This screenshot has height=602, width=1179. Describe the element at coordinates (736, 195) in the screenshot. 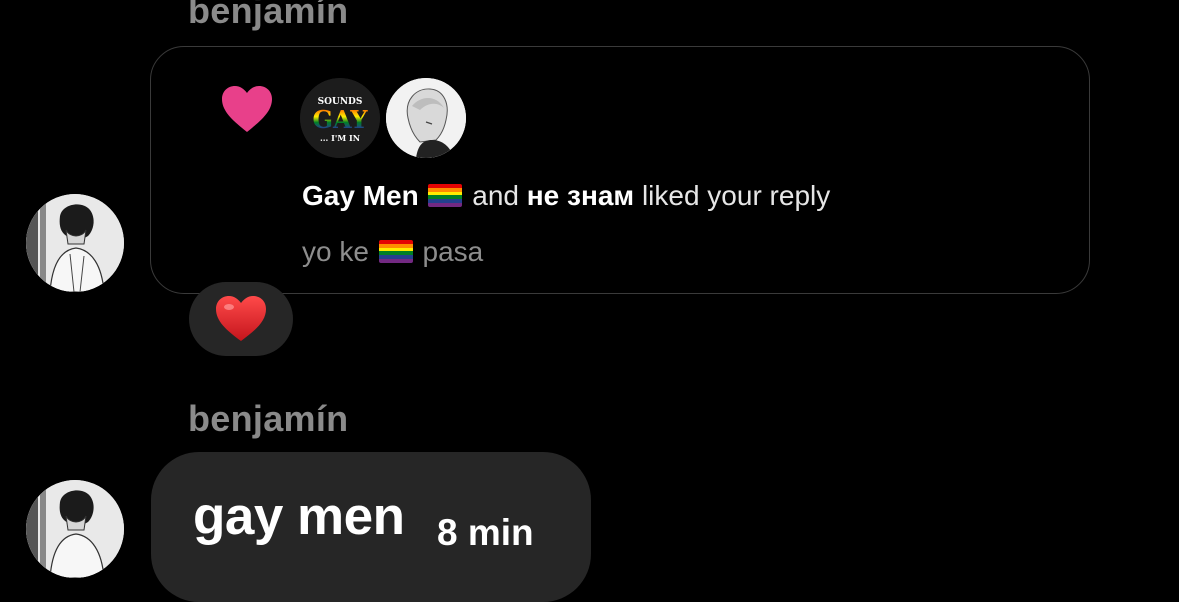

I see `action-text: liked your reply` at that location.